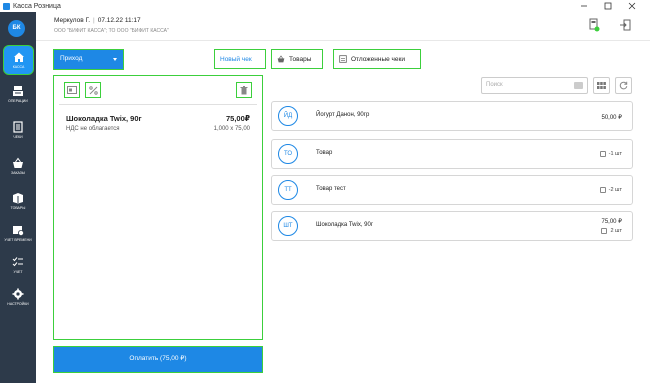 Image resolution: width=650 pixels, height=383 pixels. Describe the element at coordinates (158, 104) in the screenshot. I see `divider` at that location.